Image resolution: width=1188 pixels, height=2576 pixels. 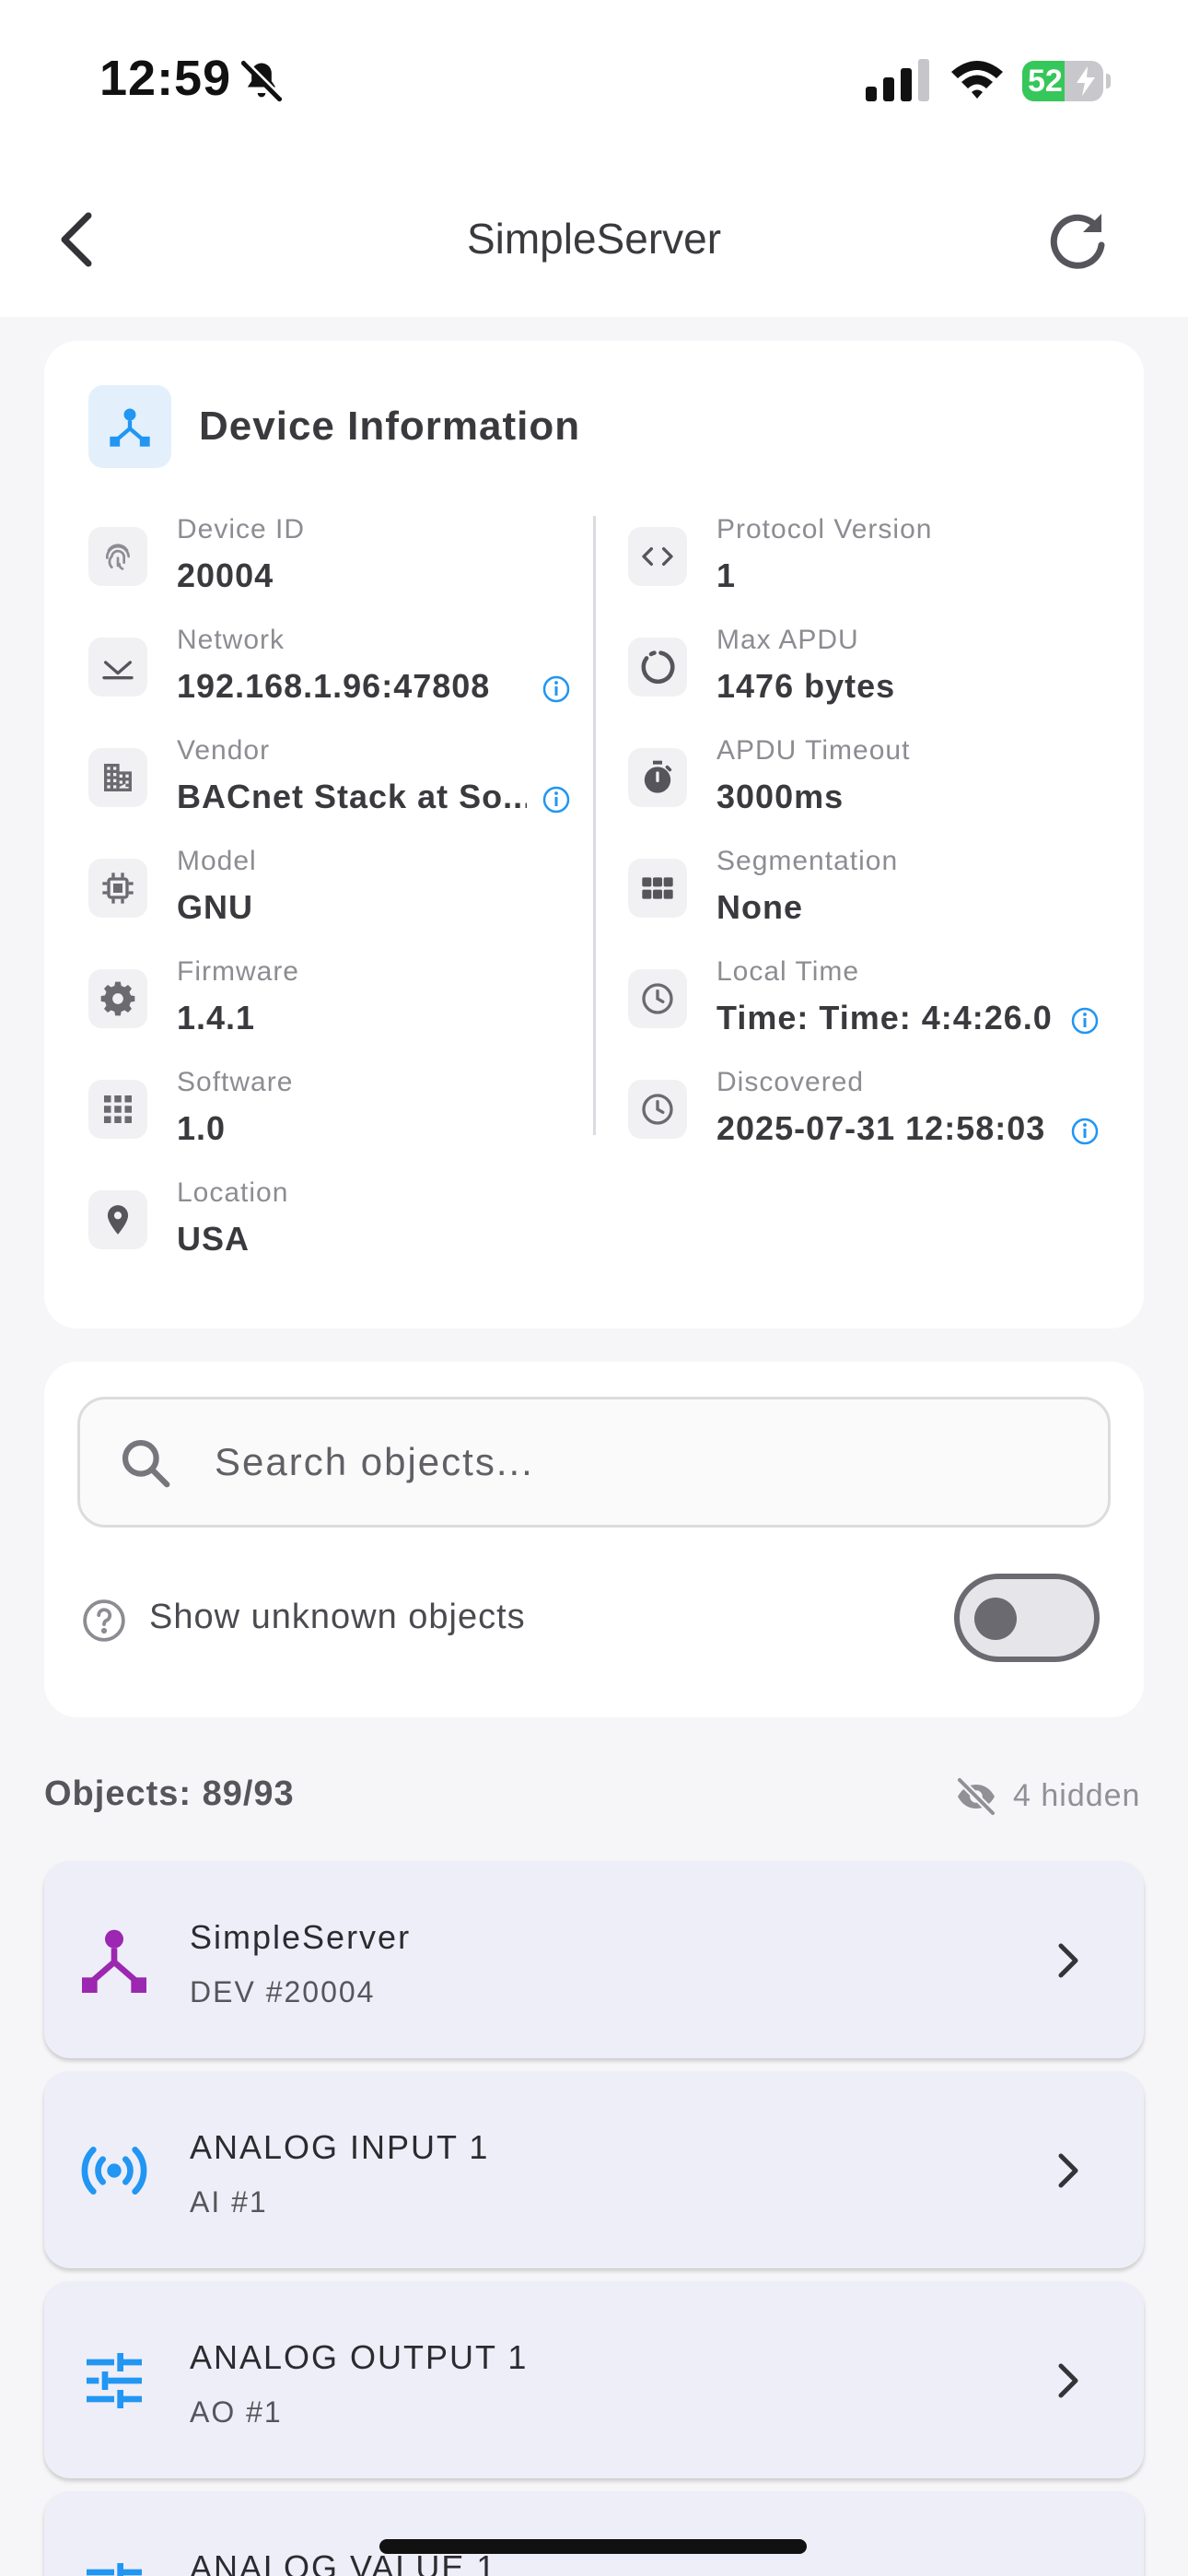 What do you see at coordinates (594, 2379) in the screenshot?
I see `object-row-analog-output-1: ANALOG OUTPUT 1 AO #1` at bounding box center [594, 2379].